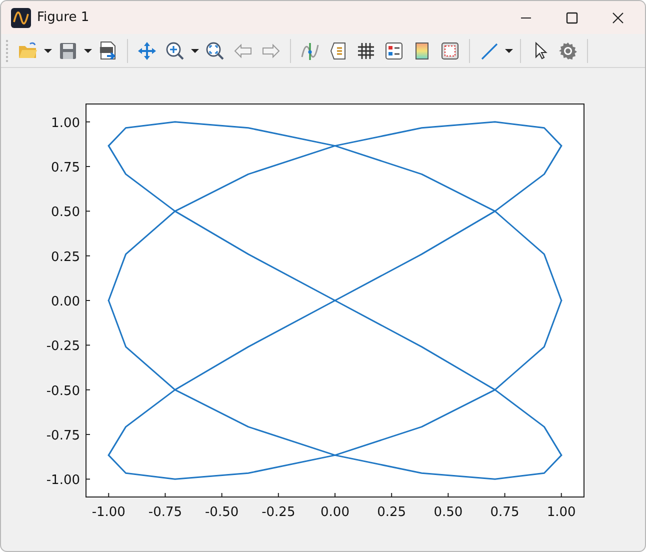  What do you see at coordinates (65, 123) in the screenshot?
I see `y-tick-label: 1.00` at bounding box center [65, 123].